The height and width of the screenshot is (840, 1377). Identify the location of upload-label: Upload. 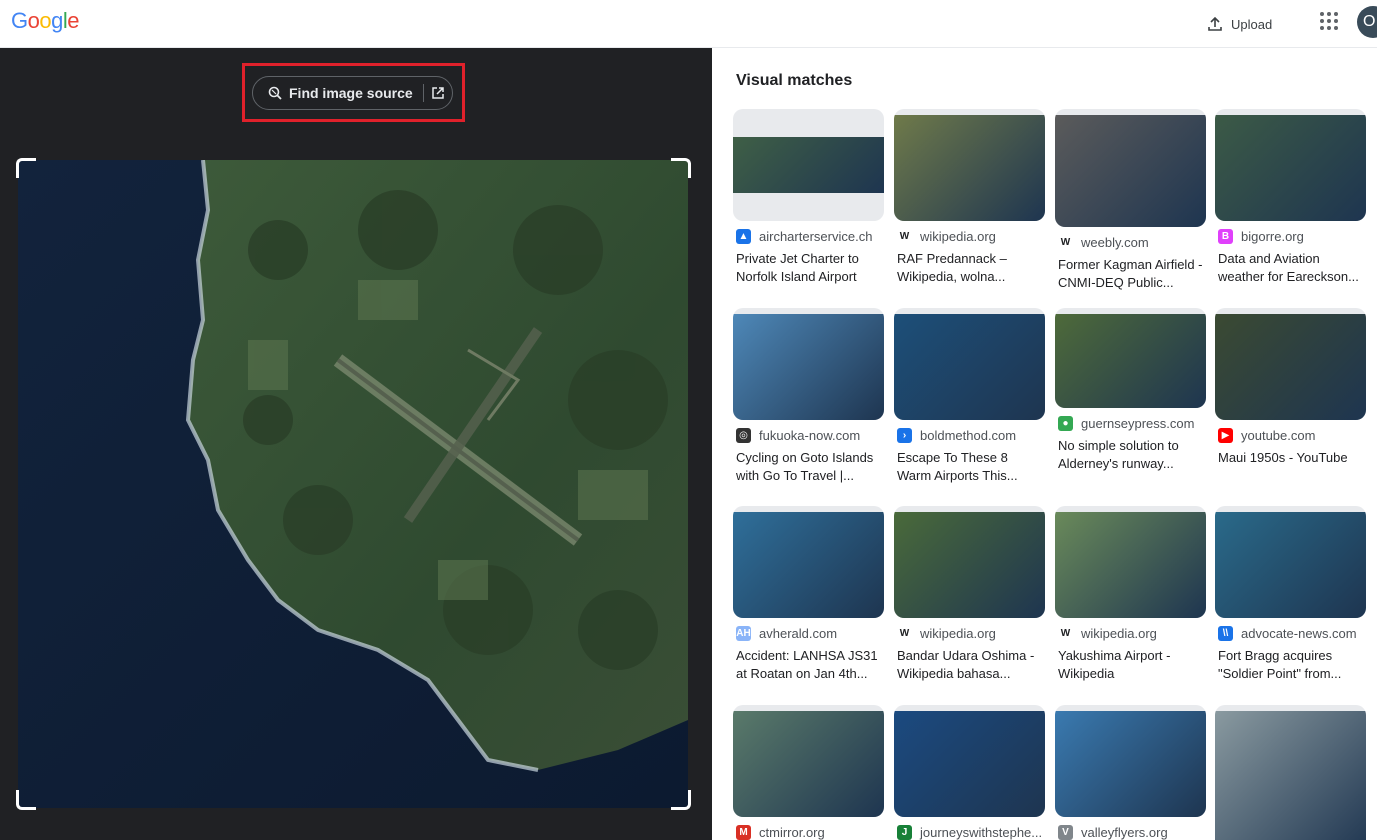
(1252, 24).